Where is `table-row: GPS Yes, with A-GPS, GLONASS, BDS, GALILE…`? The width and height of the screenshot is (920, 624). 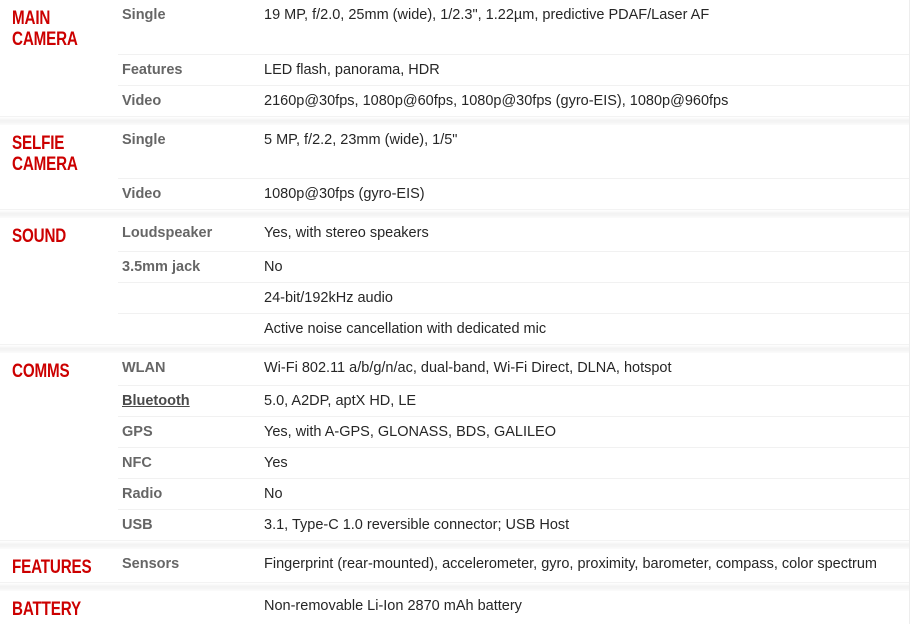
table-row: GPS Yes, with A-GPS, GLONASS, BDS, GALILE… is located at coordinates (454, 432).